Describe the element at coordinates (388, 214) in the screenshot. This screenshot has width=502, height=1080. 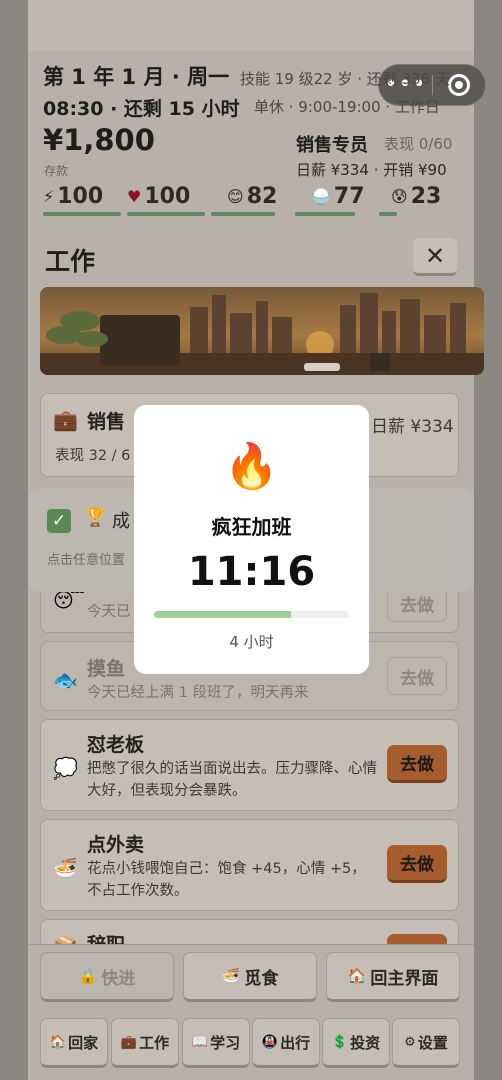
I see `stress-bar` at that location.